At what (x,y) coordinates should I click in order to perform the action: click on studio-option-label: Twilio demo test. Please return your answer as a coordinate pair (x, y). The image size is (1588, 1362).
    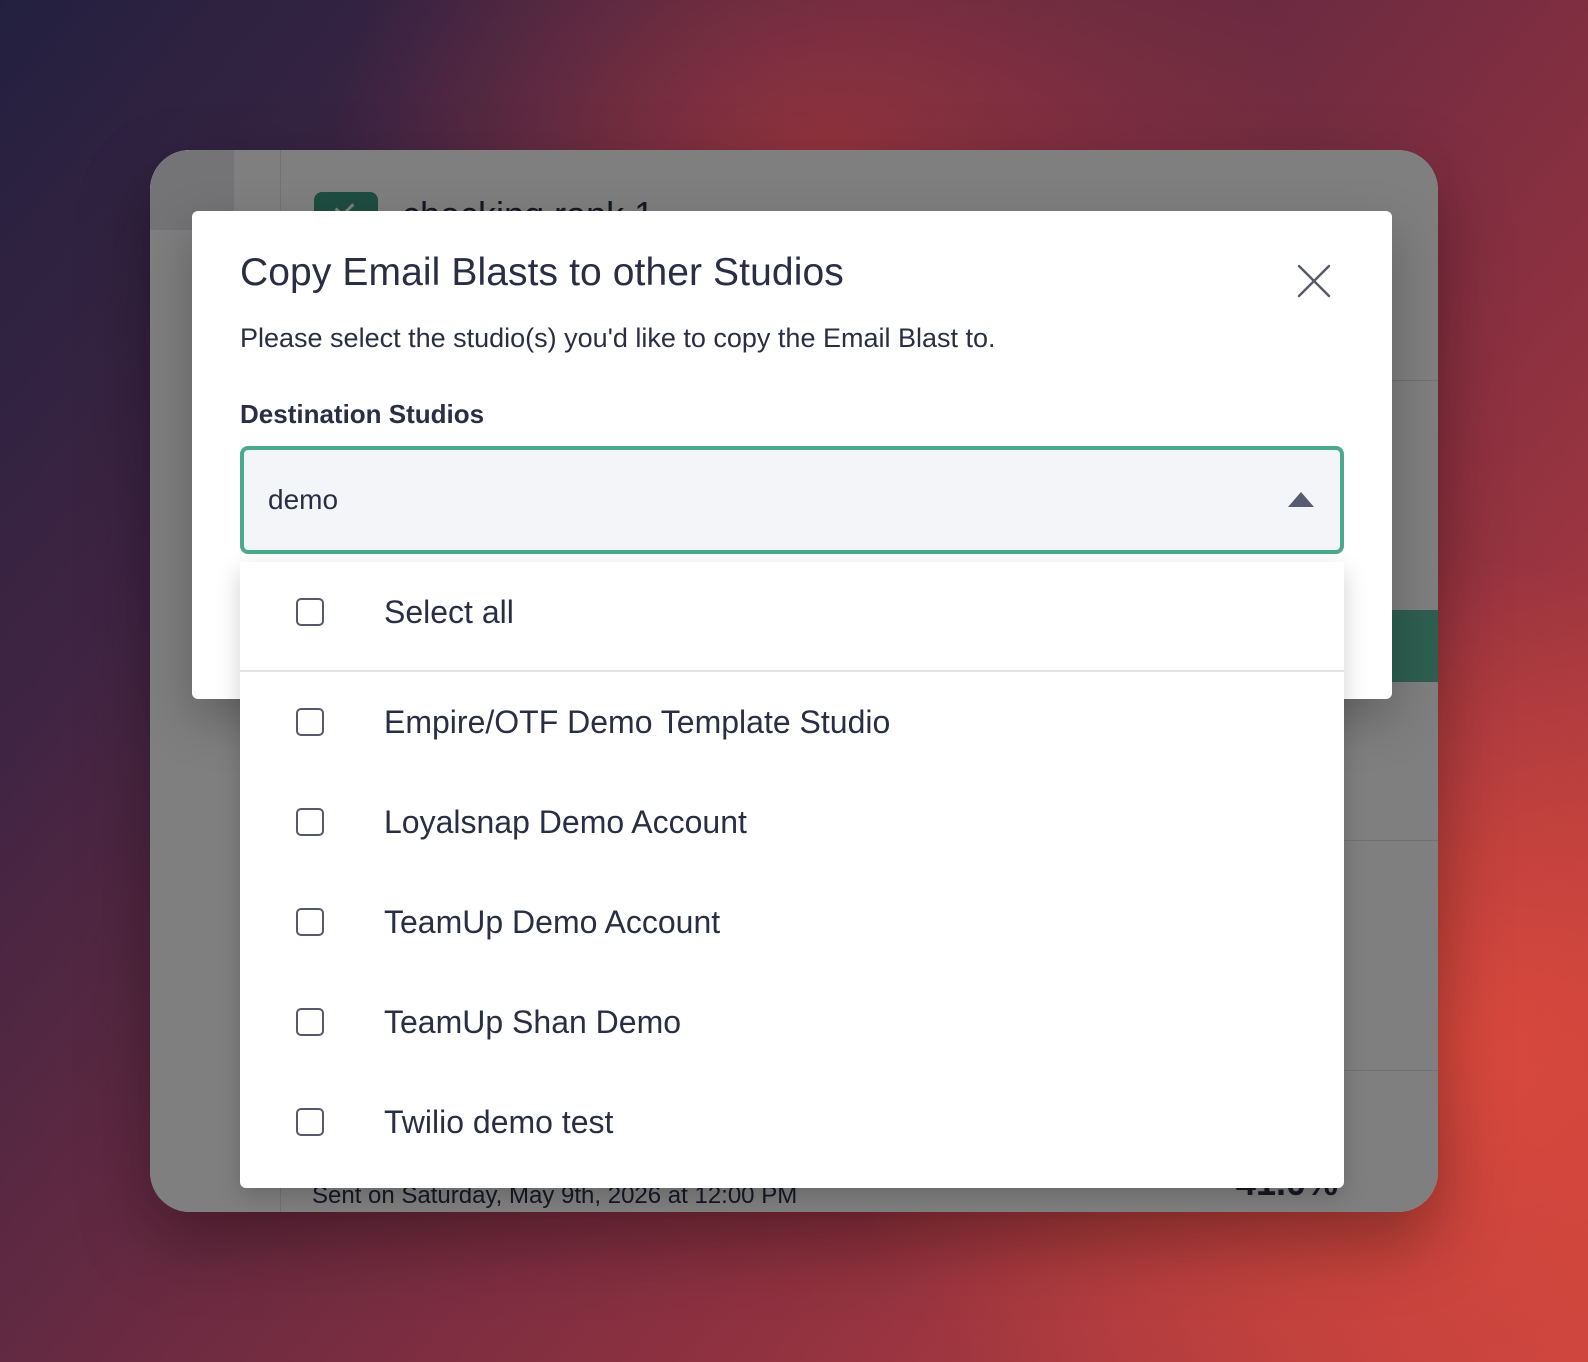
    Looking at the image, I should click on (499, 1122).